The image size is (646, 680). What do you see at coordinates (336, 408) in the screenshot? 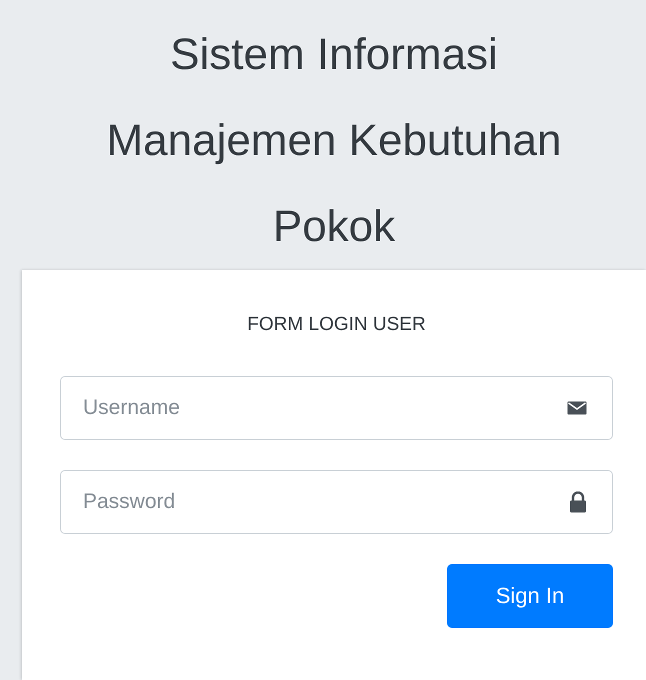
I see `input-field: Username` at bounding box center [336, 408].